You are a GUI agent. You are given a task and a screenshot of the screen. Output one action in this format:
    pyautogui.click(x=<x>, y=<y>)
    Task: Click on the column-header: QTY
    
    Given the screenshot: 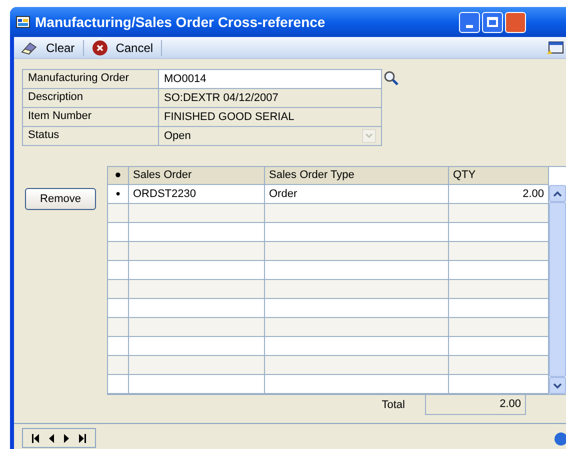 What is the action you would take?
    pyautogui.click(x=499, y=175)
    